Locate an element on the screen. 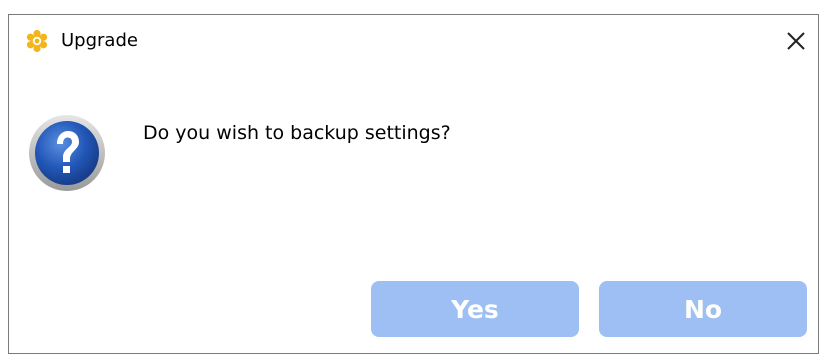 Image resolution: width=821 pixels, height=356 pixels. no-button: No is located at coordinates (703, 309).